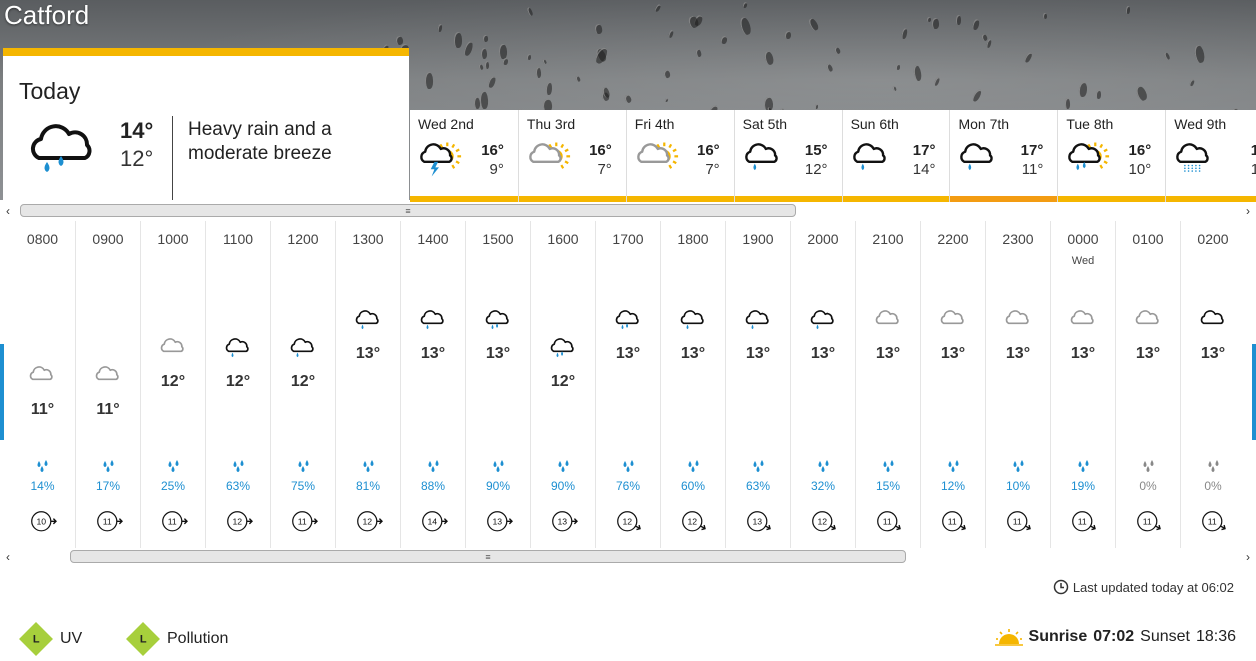 This screenshot has width=1256, height=661. Describe the element at coordinates (47, 15) in the screenshot. I see `location-title: Catford` at that location.